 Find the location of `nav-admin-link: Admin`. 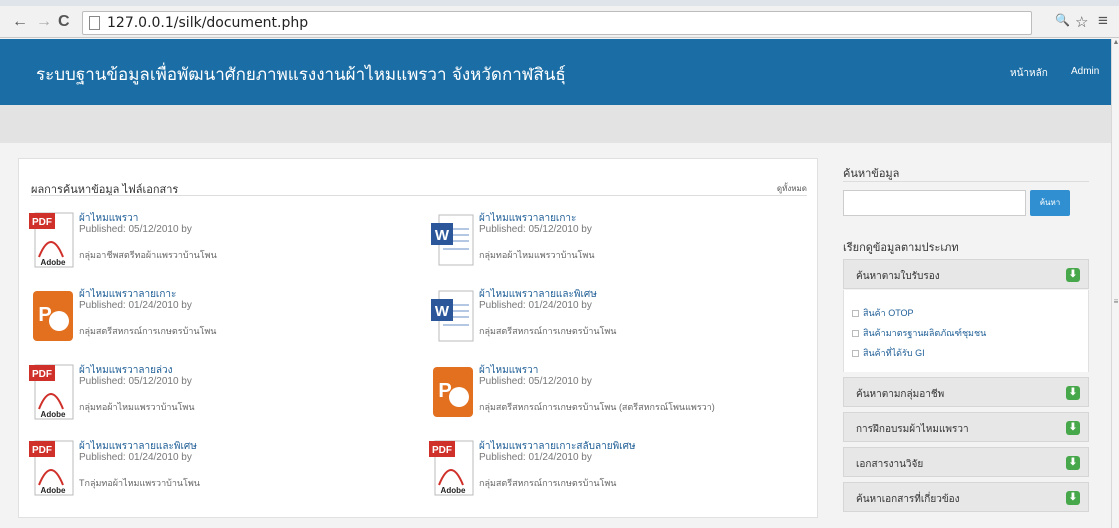

nav-admin-link: Admin is located at coordinates (1085, 71).